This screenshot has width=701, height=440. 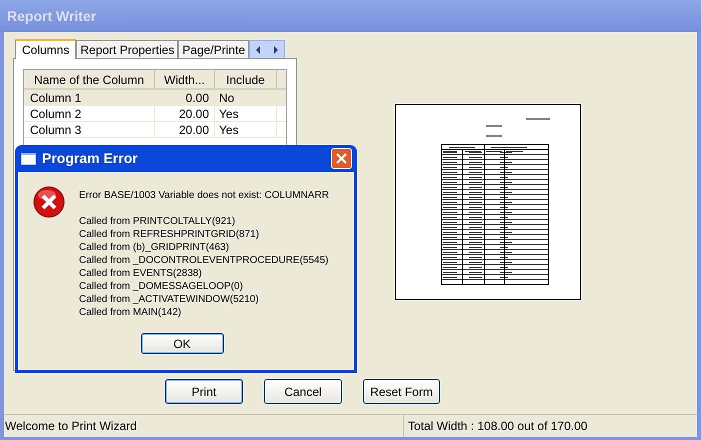 What do you see at coordinates (141, 273) in the screenshot?
I see `stack-trace-line: Called from EVENTS(2838)` at bounding box center [141, 273].